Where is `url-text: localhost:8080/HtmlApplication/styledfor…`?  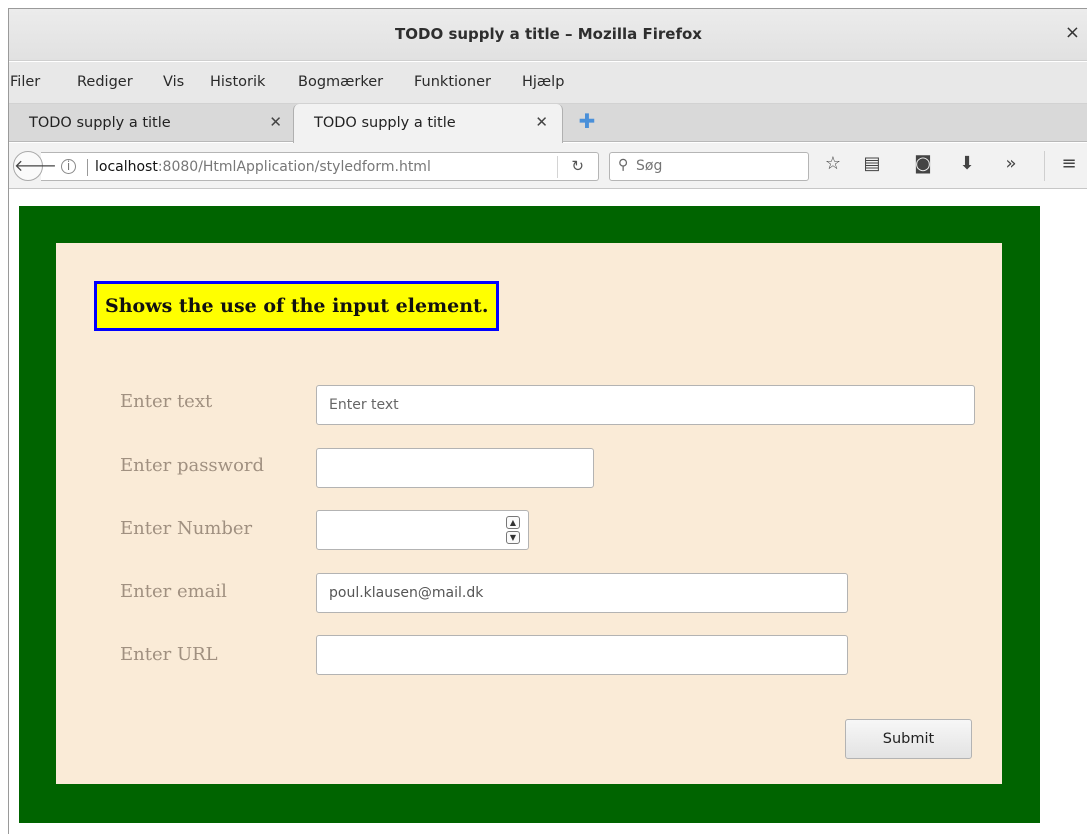 url-text: localhost:8080/HtmlApplication/styledfor… is located at coordinates (263, 167).